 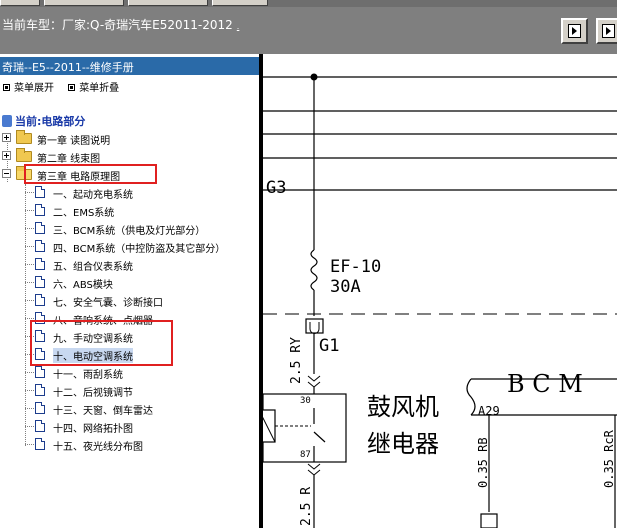 I want to click on play-icon, so click(x=574, y=31).